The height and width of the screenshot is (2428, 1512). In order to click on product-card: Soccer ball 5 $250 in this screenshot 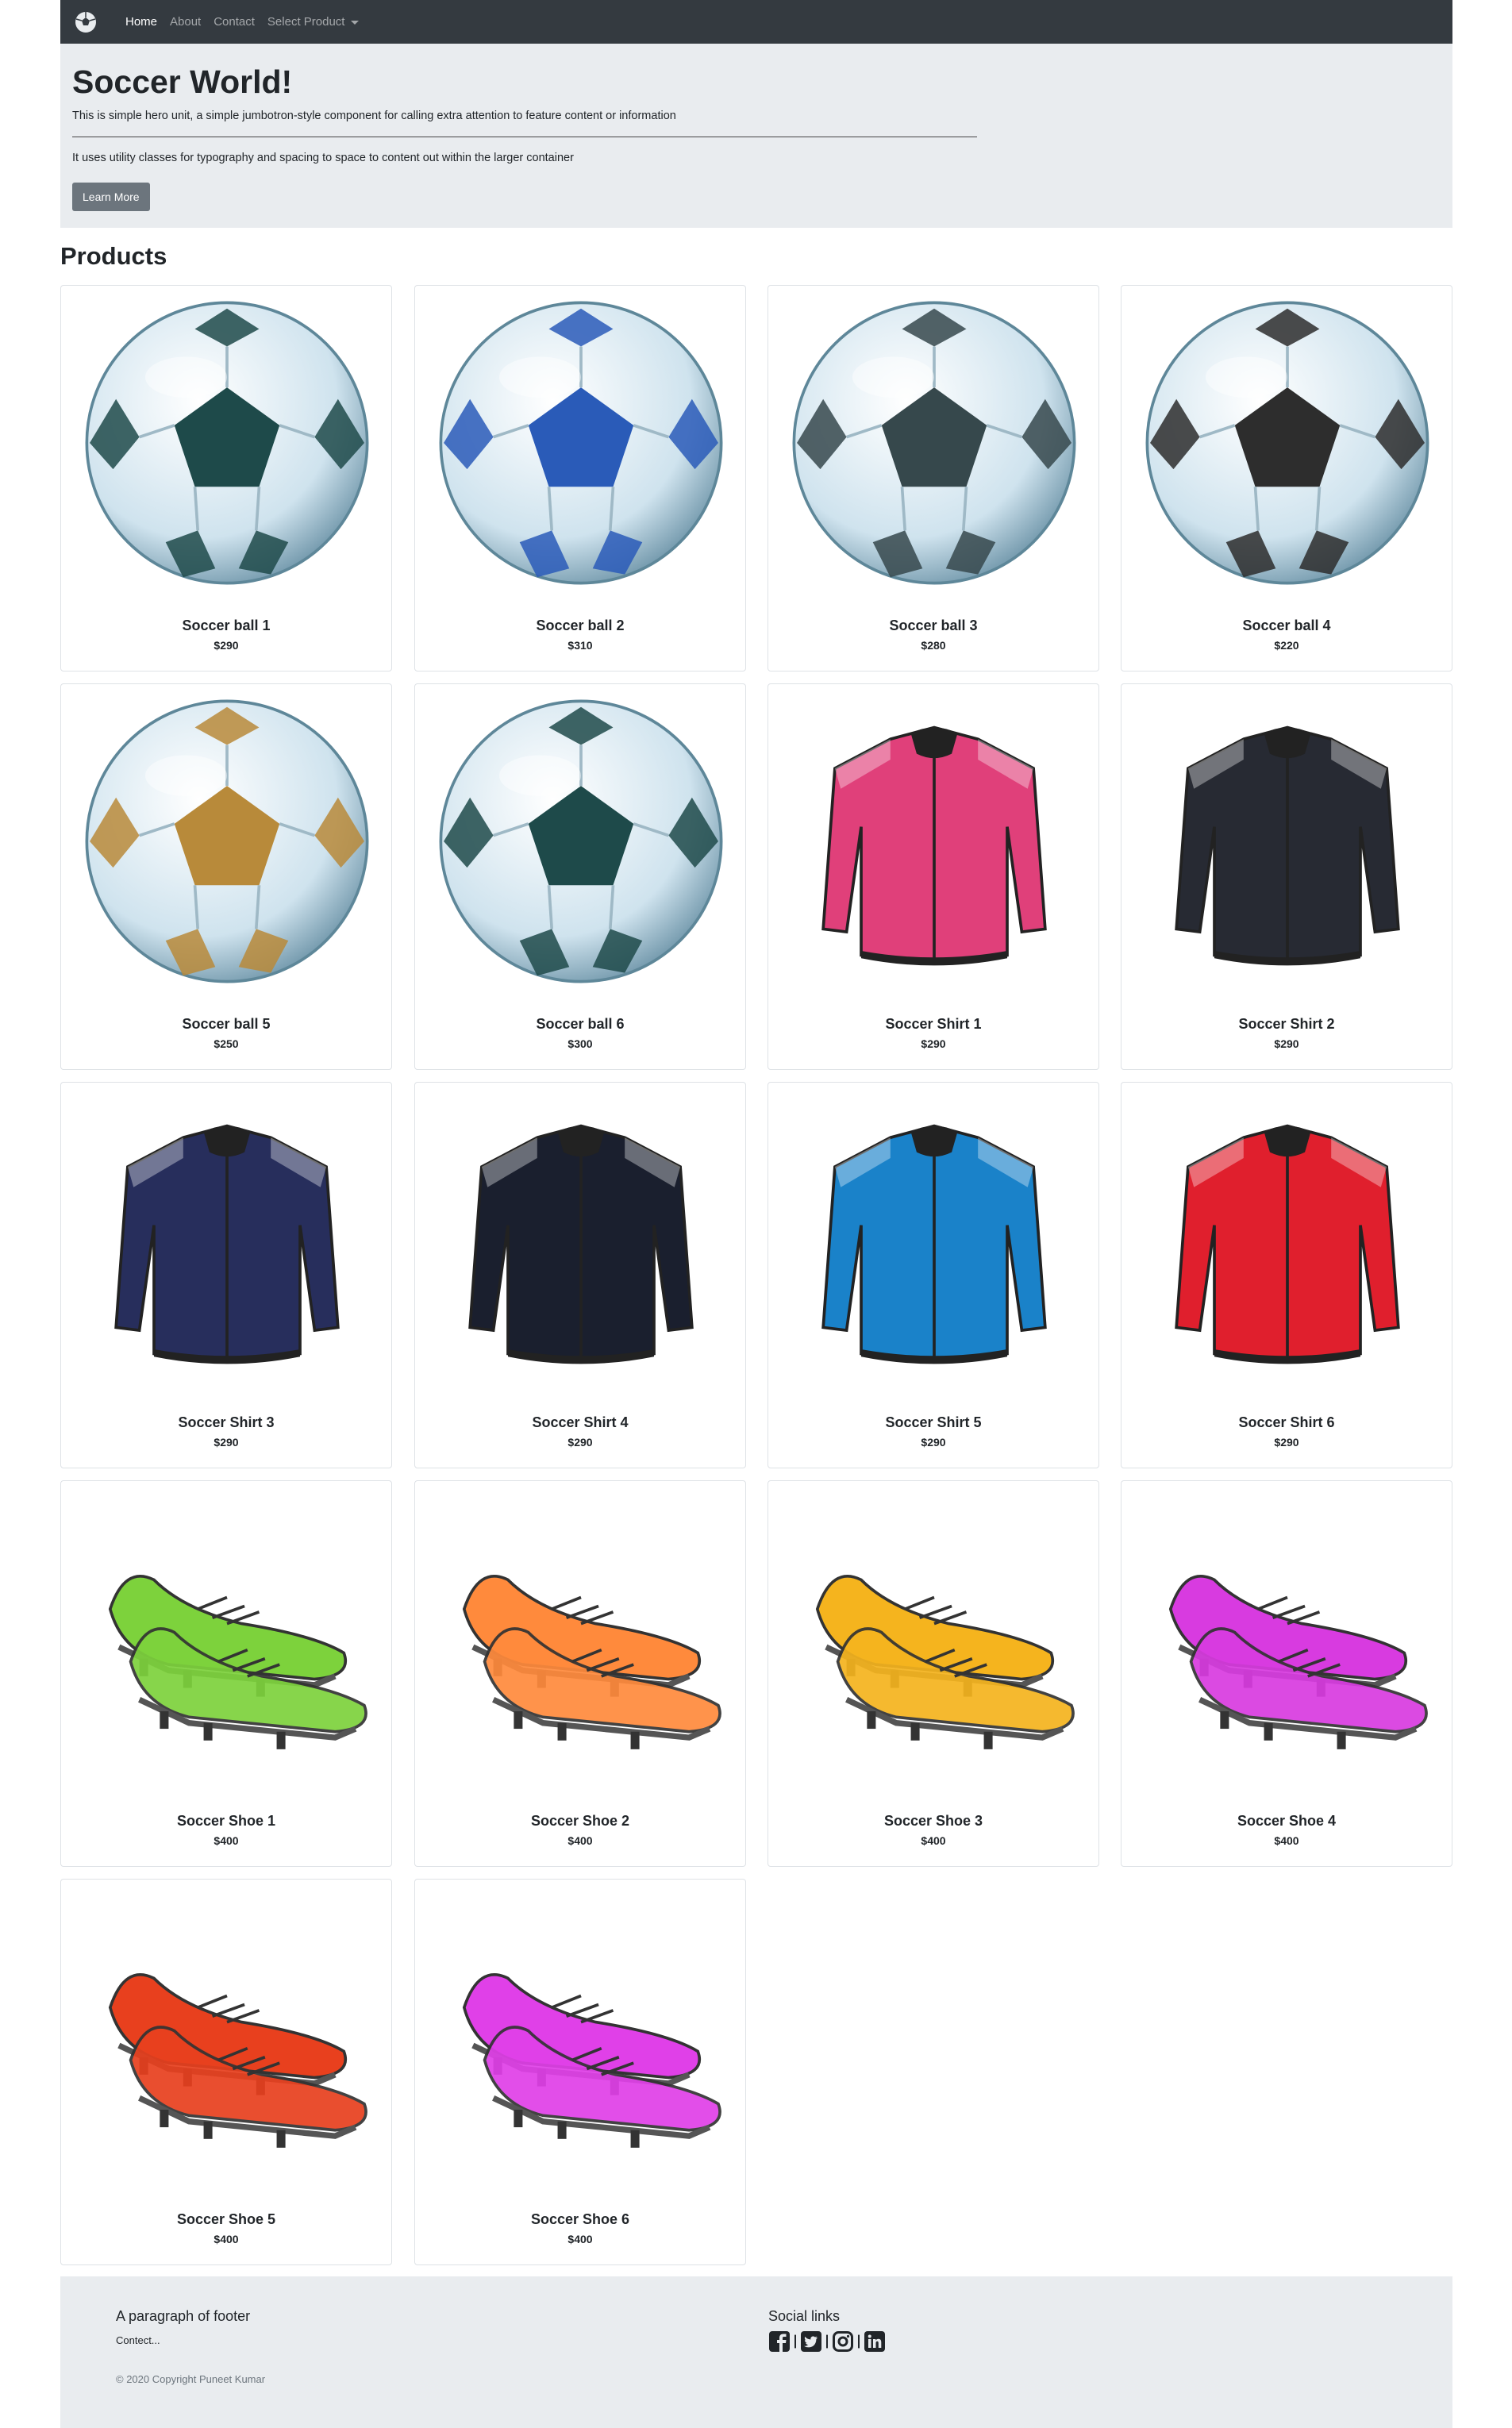, I will do `click(226, 876)`.